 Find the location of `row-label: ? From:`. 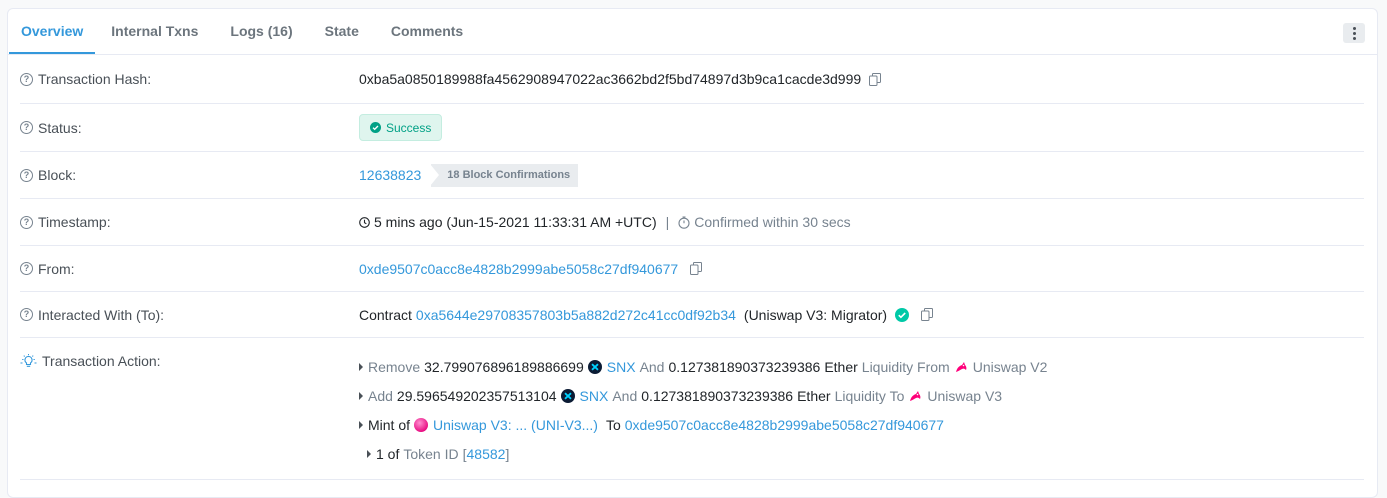

row-label: ? From: is located at coordinates (189, 269).